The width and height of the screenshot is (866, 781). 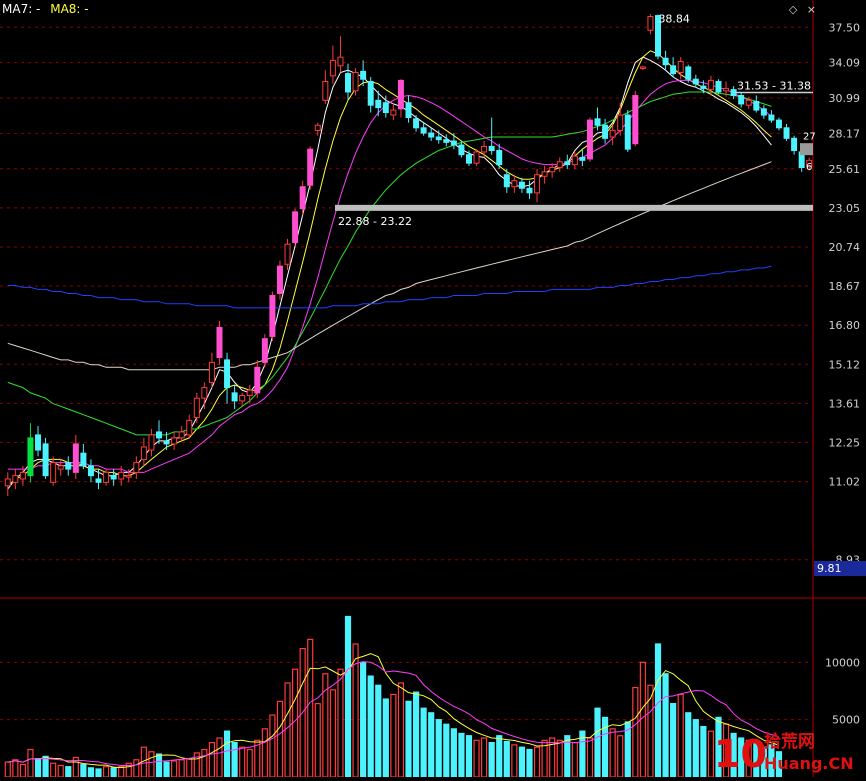 What do you see at coordinates (375, 221) in the screenshot?
I see `band-range-label: 22.88 - 23.22` at bounding box center [375, 221].